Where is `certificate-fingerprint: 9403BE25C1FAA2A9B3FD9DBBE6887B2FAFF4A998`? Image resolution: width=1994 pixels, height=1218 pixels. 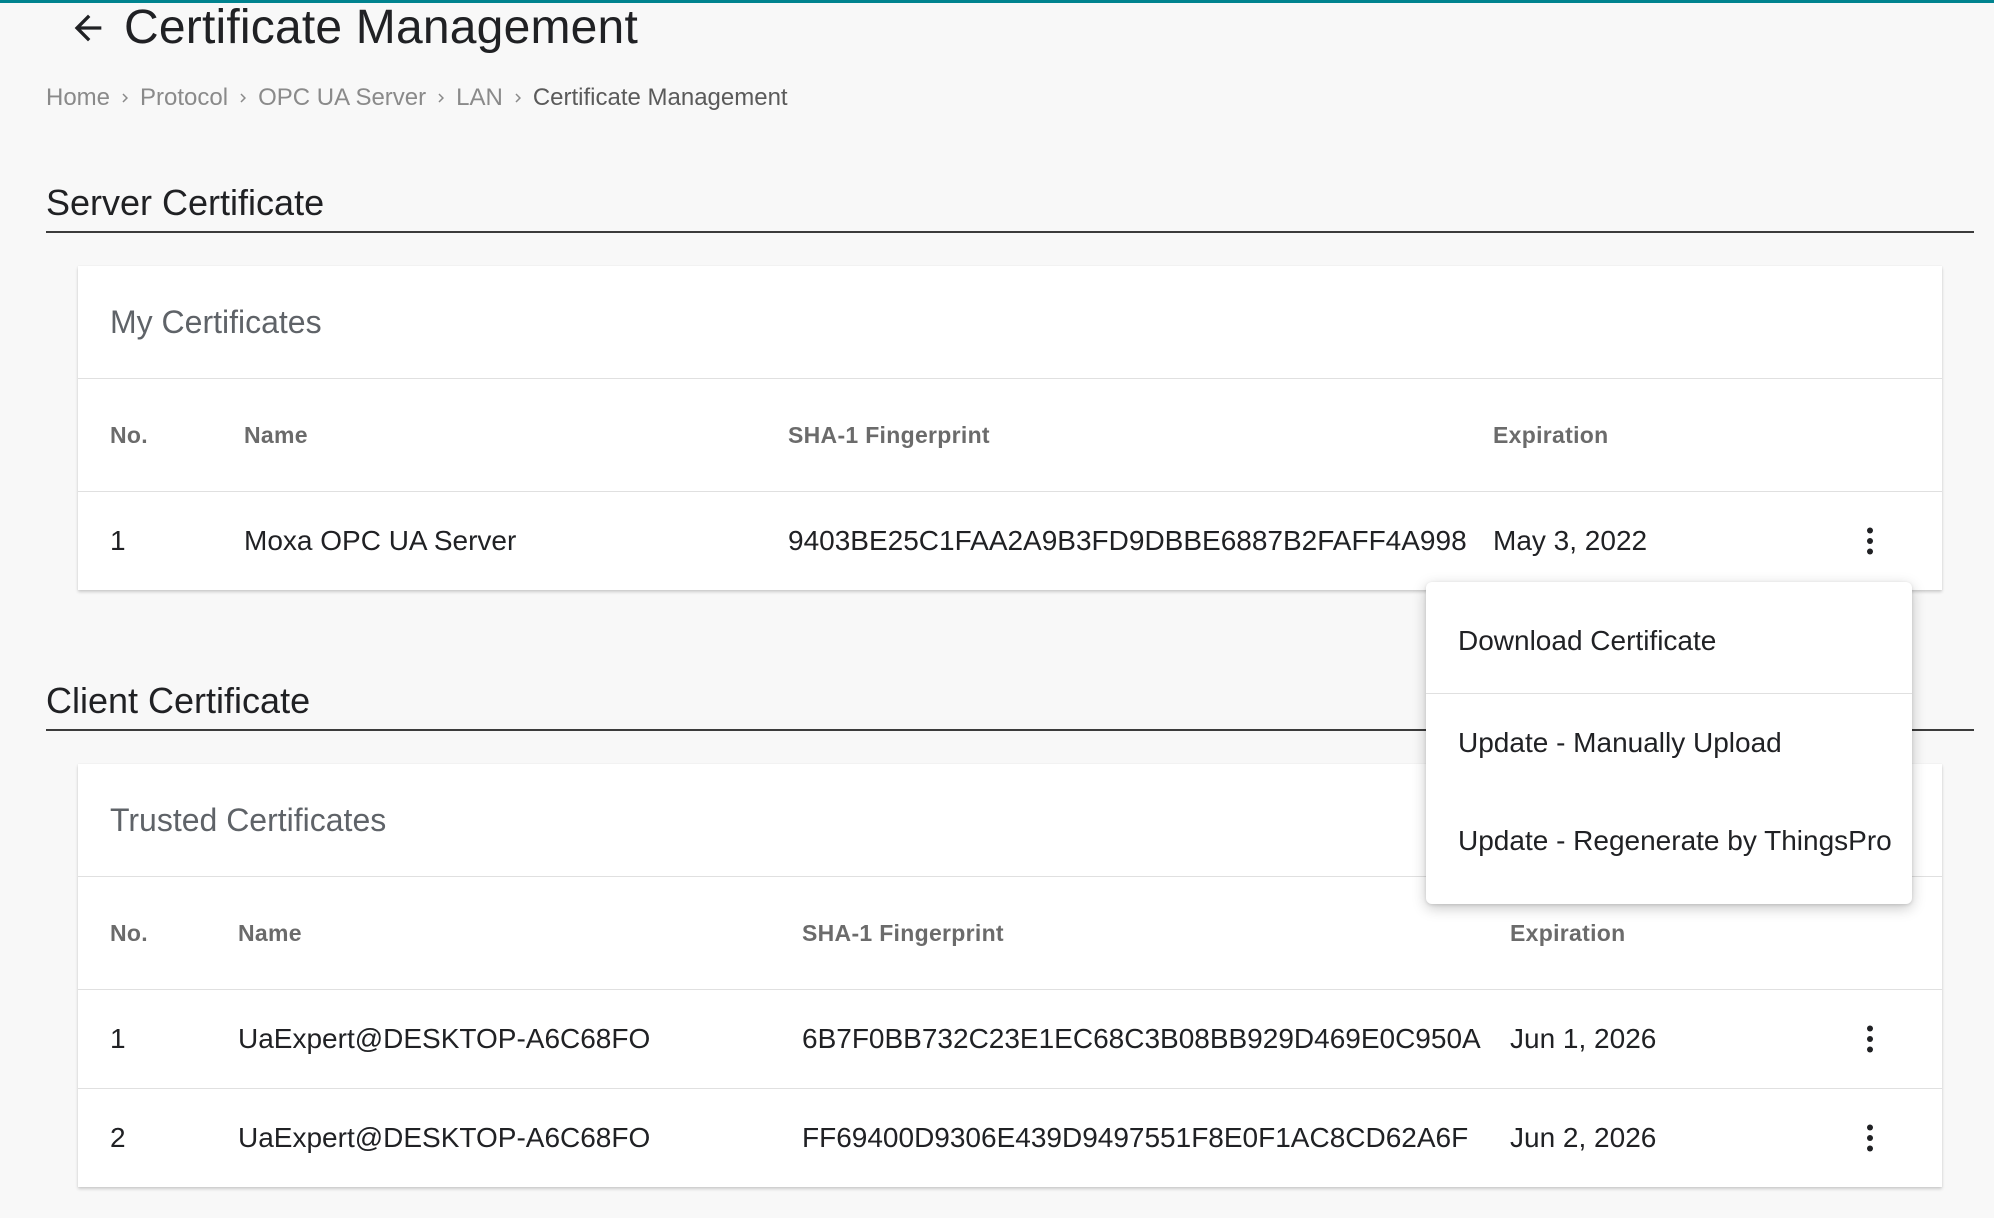
certificate-fingerprint: 9403BE25C1FAA2A9B3FD9DBBE6887B2FAFF4A998 is located at coordinates (1127, 540).